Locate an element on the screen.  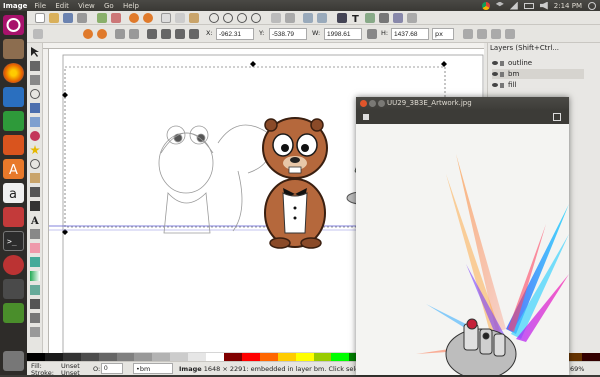
zoom-value: 69% is located at coordinates (577, 369).